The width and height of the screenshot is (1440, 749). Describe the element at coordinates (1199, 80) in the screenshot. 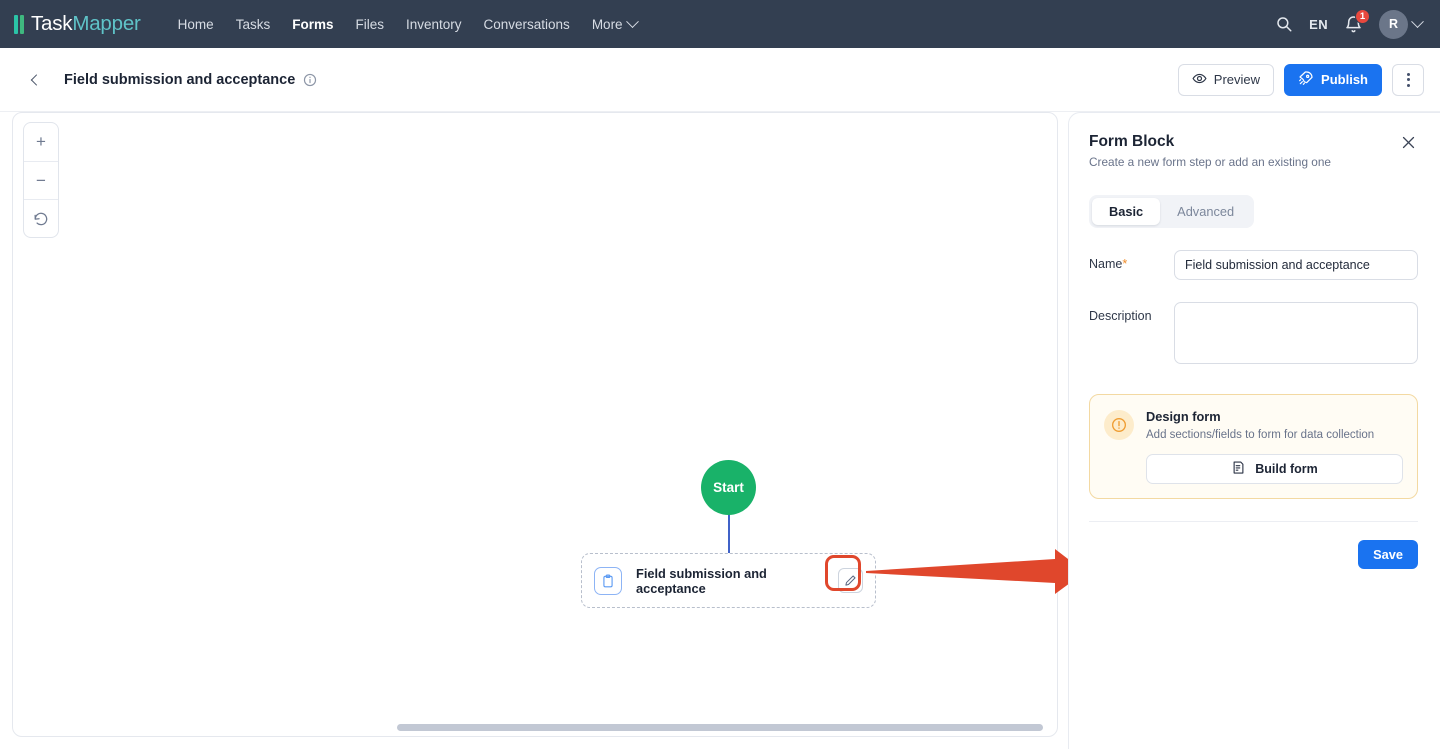

I see `eye-icon` at that location.